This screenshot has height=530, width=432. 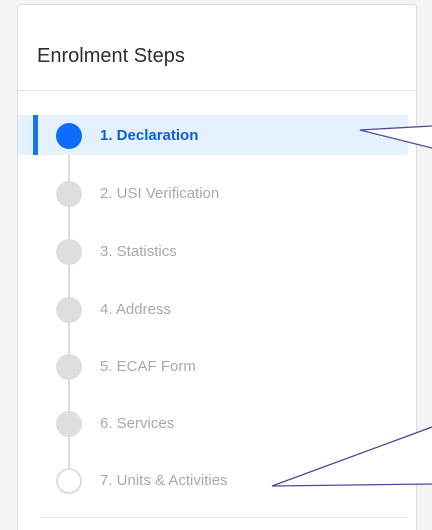 I want to click on step-label: 4. Address, so click(x=135, y=309).